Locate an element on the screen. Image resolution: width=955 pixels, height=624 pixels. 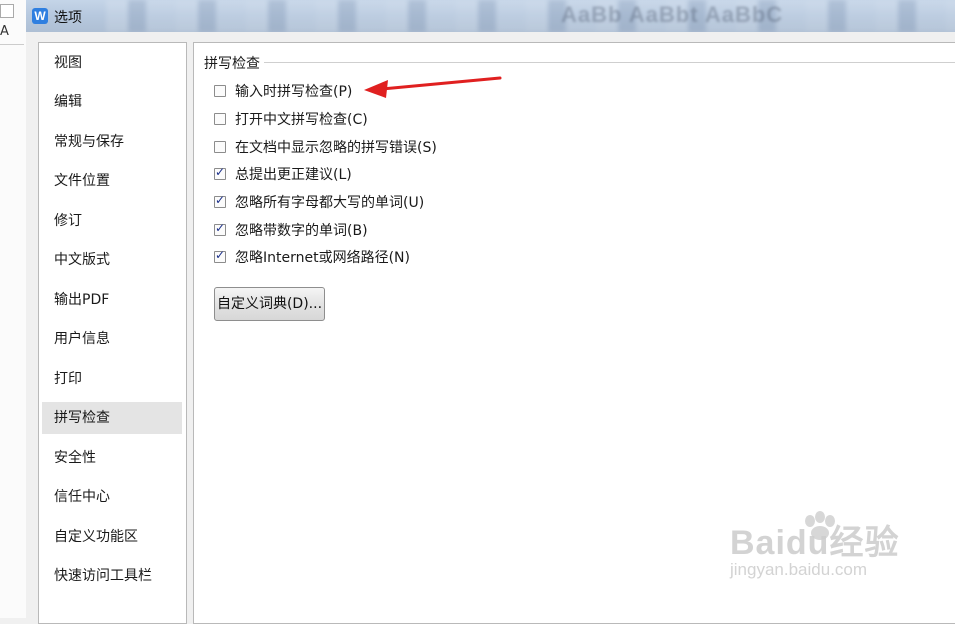
option-label: 打开中文拼写检查(C) is located at coordinates (301, 120).